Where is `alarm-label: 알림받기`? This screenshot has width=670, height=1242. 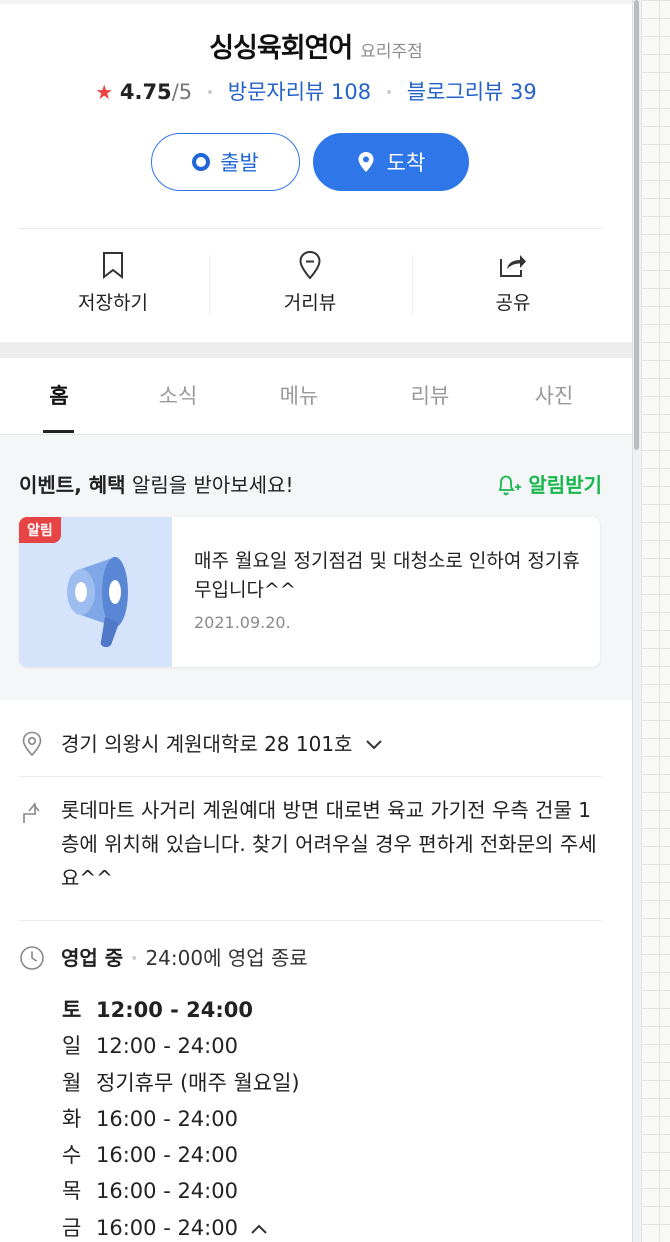
alarm-label: 알림받기 is located at coordinates (565, 485).